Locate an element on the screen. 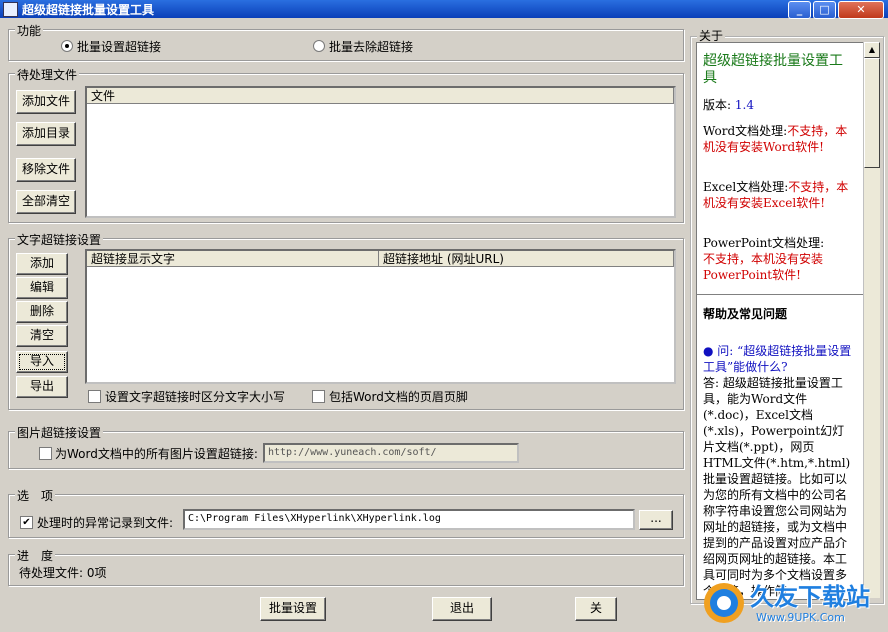  include-header-footer-label: 包括Word文档的页眉页脚 is located at coordinates (398, 396).